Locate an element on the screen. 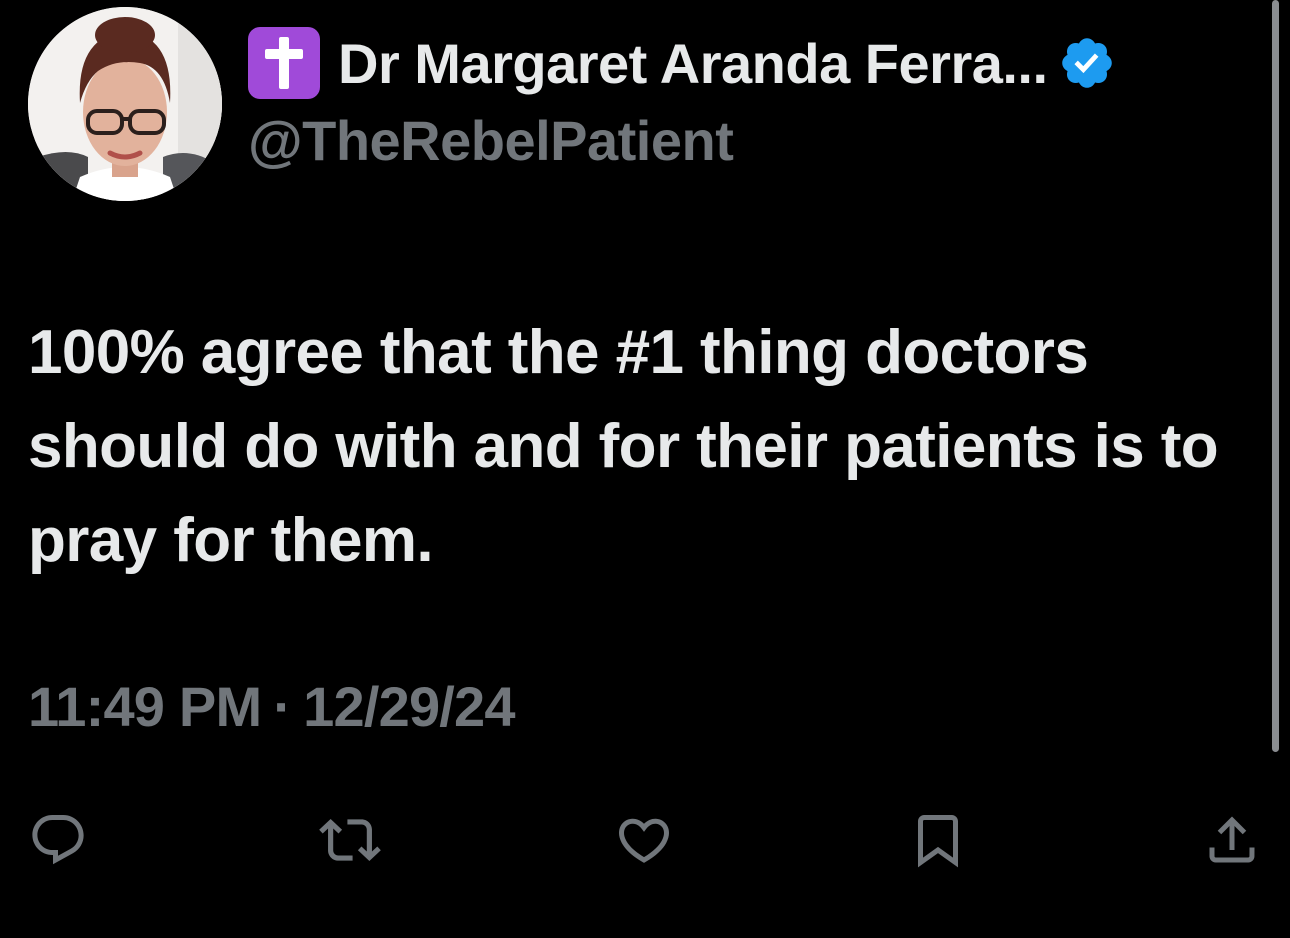 The image size is (1290, 938). reply-button is located at coordinates (58, 840).